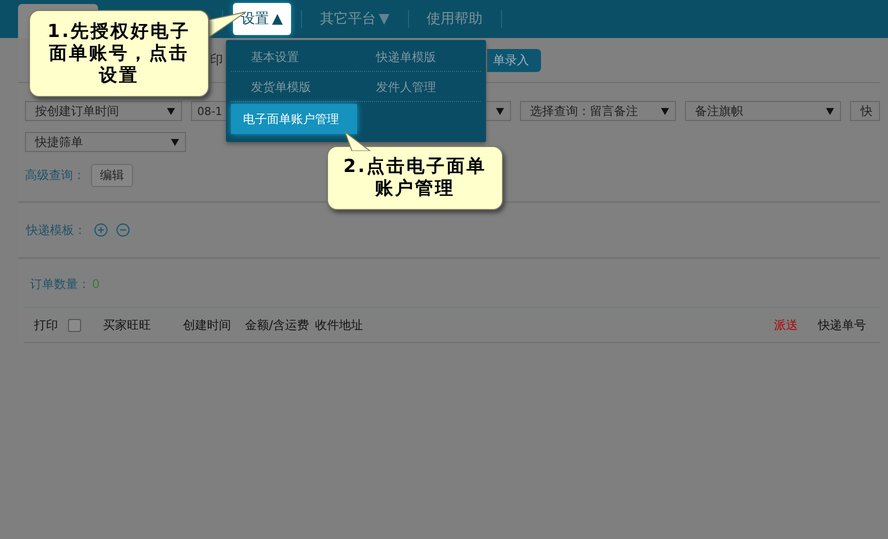 The width and height of the screenshot is (888, 539). Describe the element at coordinates (55, 175) in the screenshot. I see `advanced-query-label: 高级查询：` at that location.